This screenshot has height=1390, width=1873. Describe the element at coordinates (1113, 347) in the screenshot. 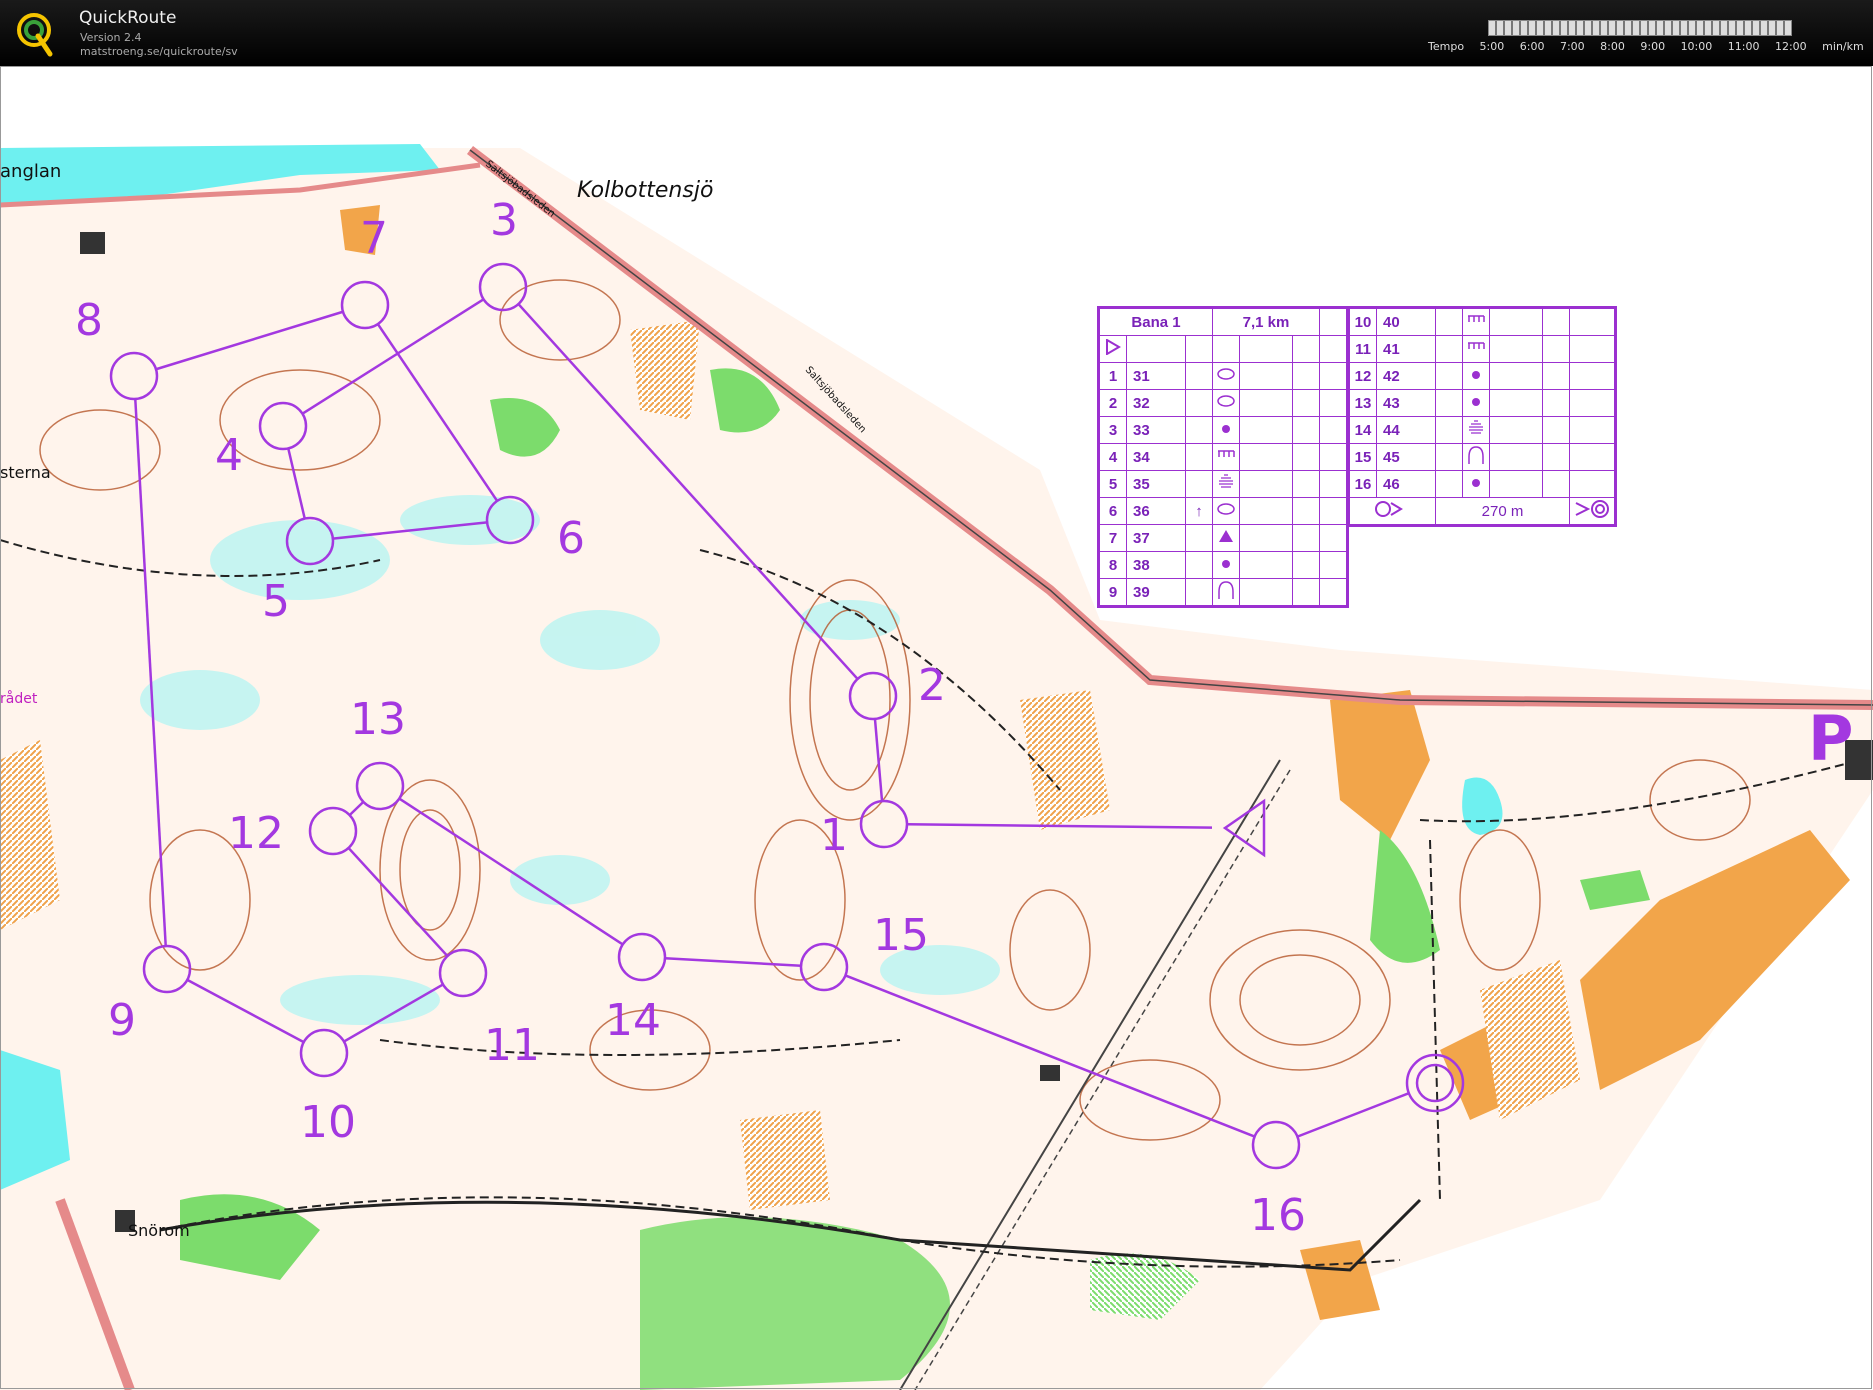

I see `start-triangle-icon` at that location.